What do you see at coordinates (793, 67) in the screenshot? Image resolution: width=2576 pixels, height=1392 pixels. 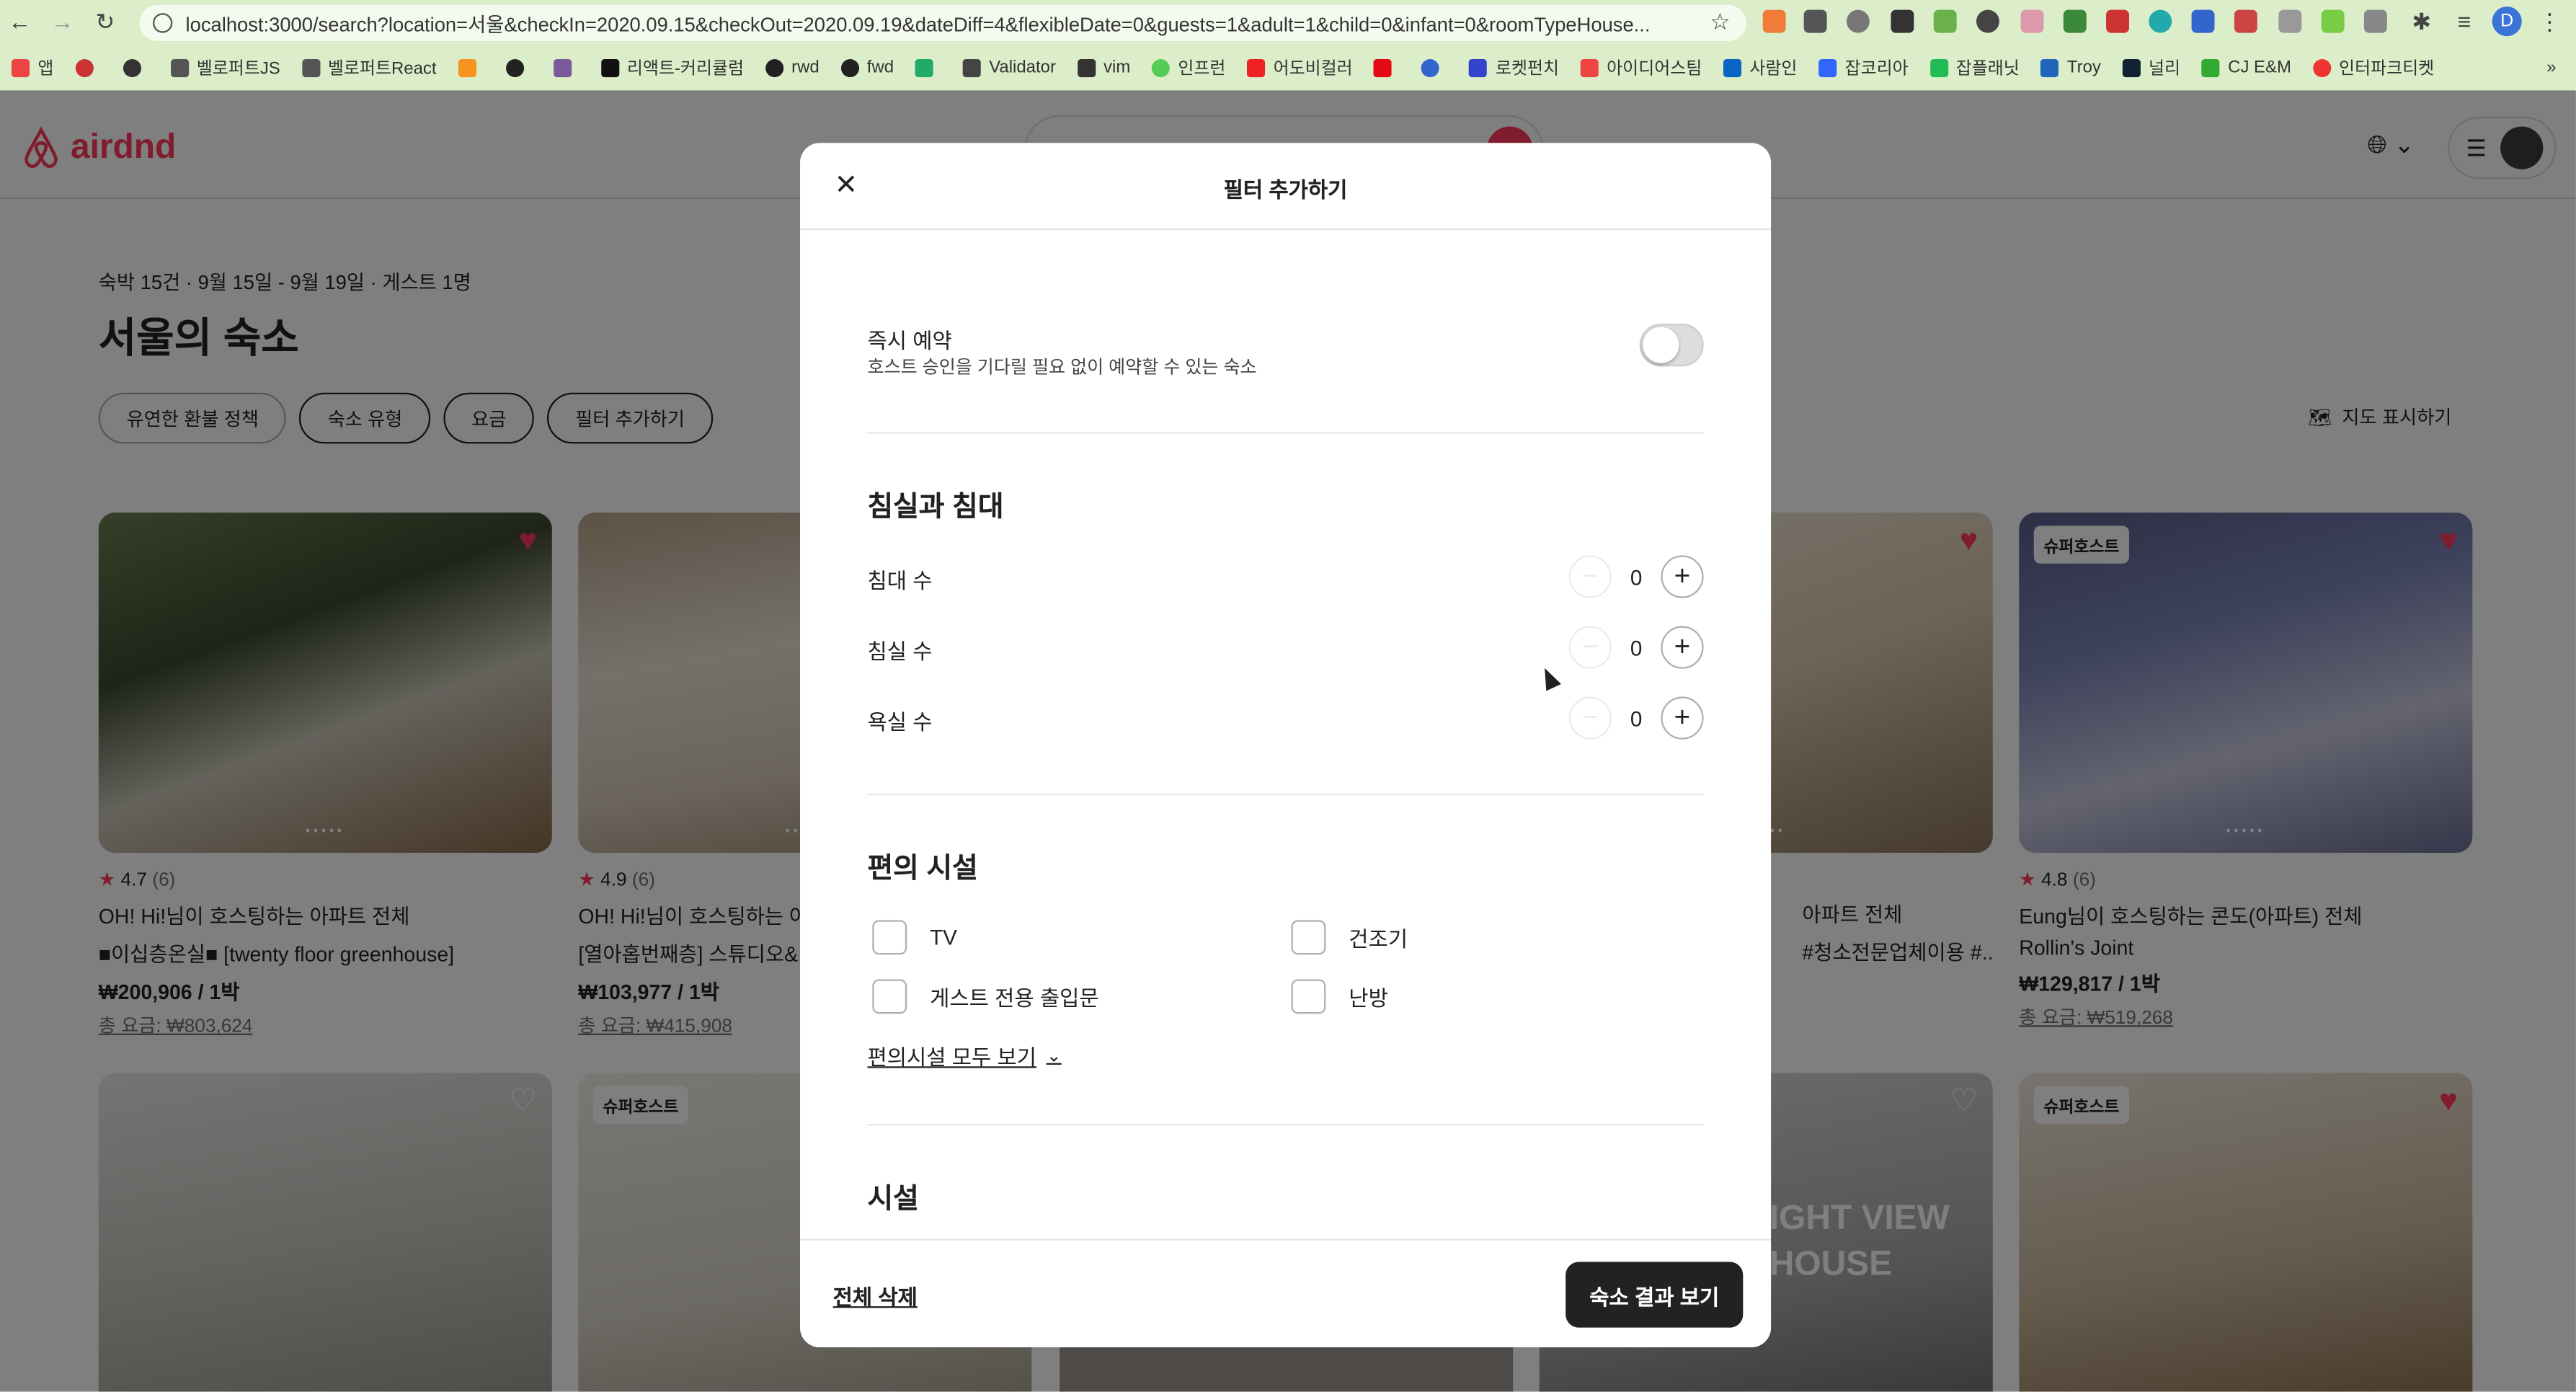 I see `bookmark-item: rwd` at bounding box center [793, 67].